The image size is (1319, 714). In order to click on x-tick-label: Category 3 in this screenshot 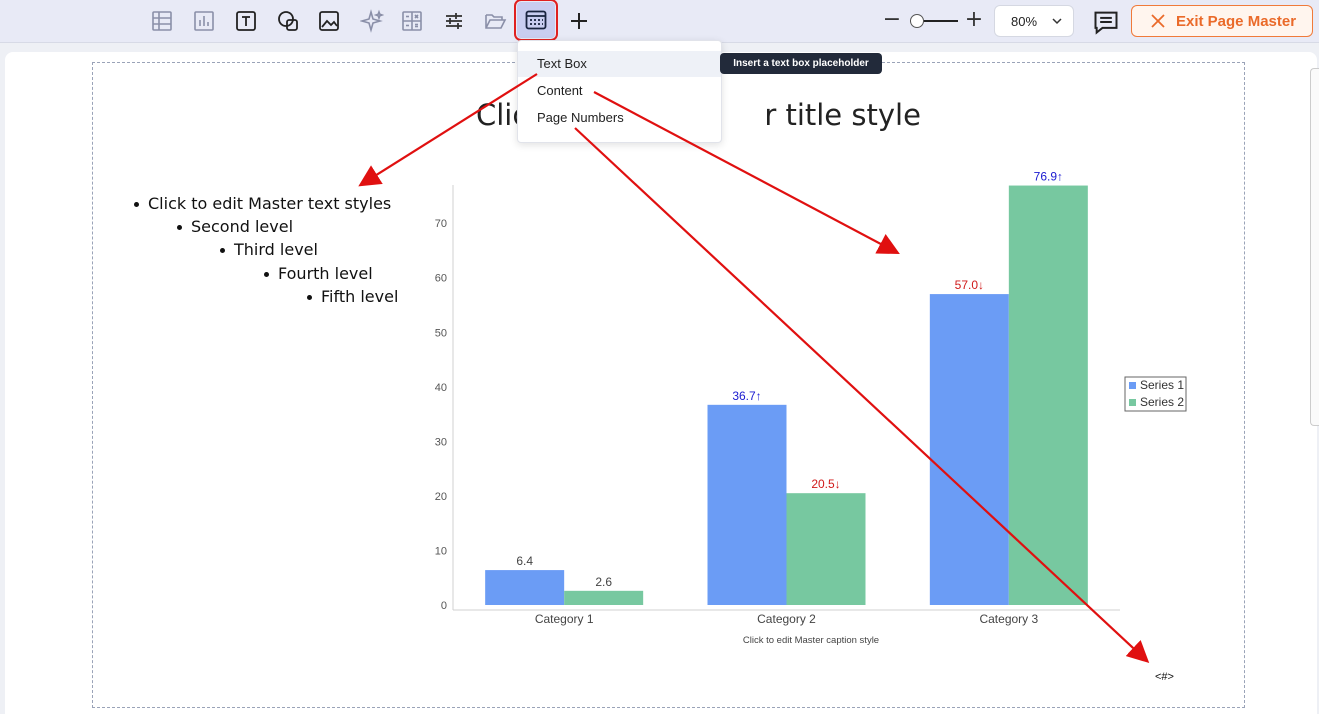, I will do `click(1008, 619)`.